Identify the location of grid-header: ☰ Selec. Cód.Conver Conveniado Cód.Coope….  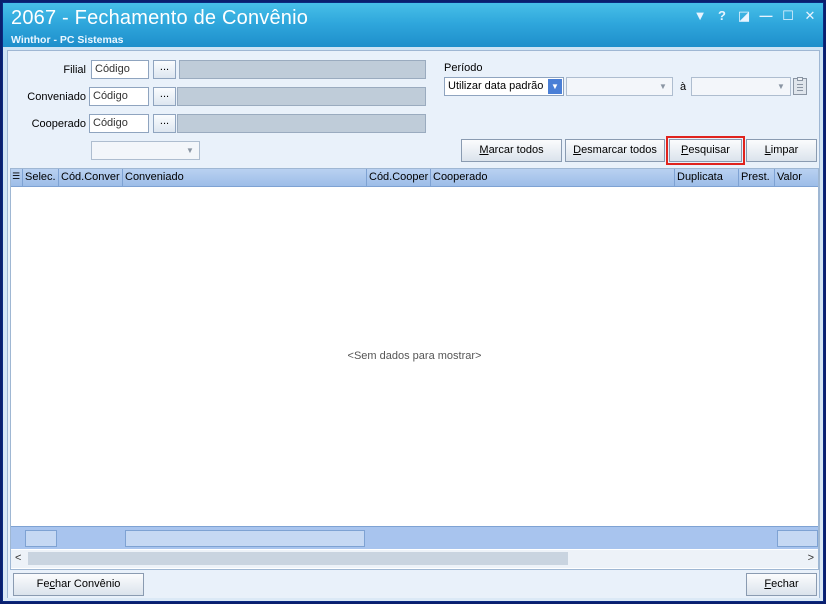
(414, 178).